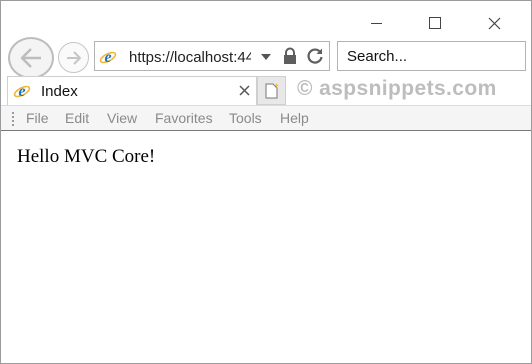 The width and height of the screenshot is (532, 364). Describe the element at coordinates (266, 118) in the screenshot. I see `menu-bar: File Edit View Favorites Tools Help` at that location.